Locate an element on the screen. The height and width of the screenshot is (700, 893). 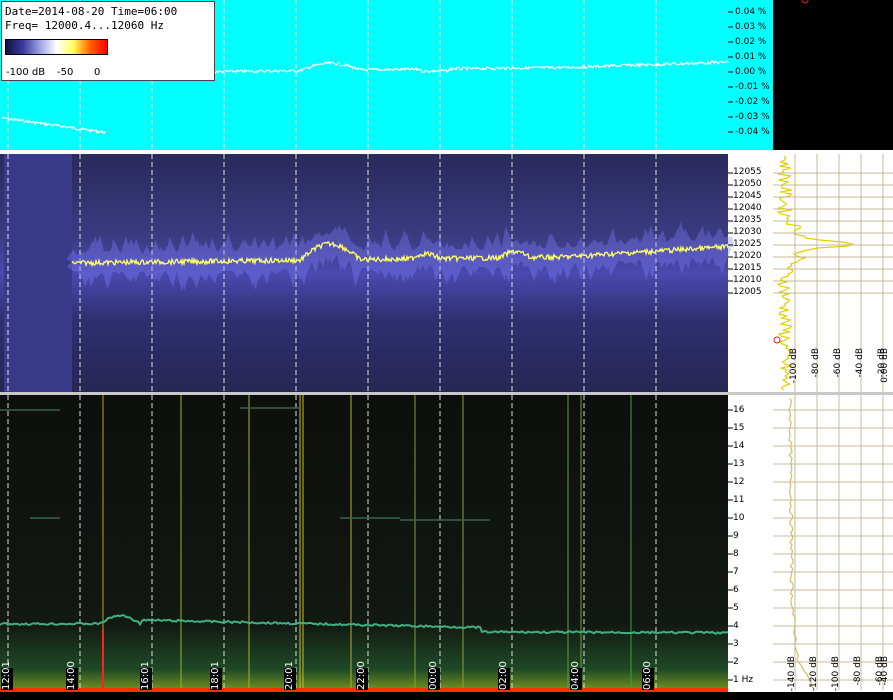
low-frequency-tick: 4 is located at coordinates (736, 626).